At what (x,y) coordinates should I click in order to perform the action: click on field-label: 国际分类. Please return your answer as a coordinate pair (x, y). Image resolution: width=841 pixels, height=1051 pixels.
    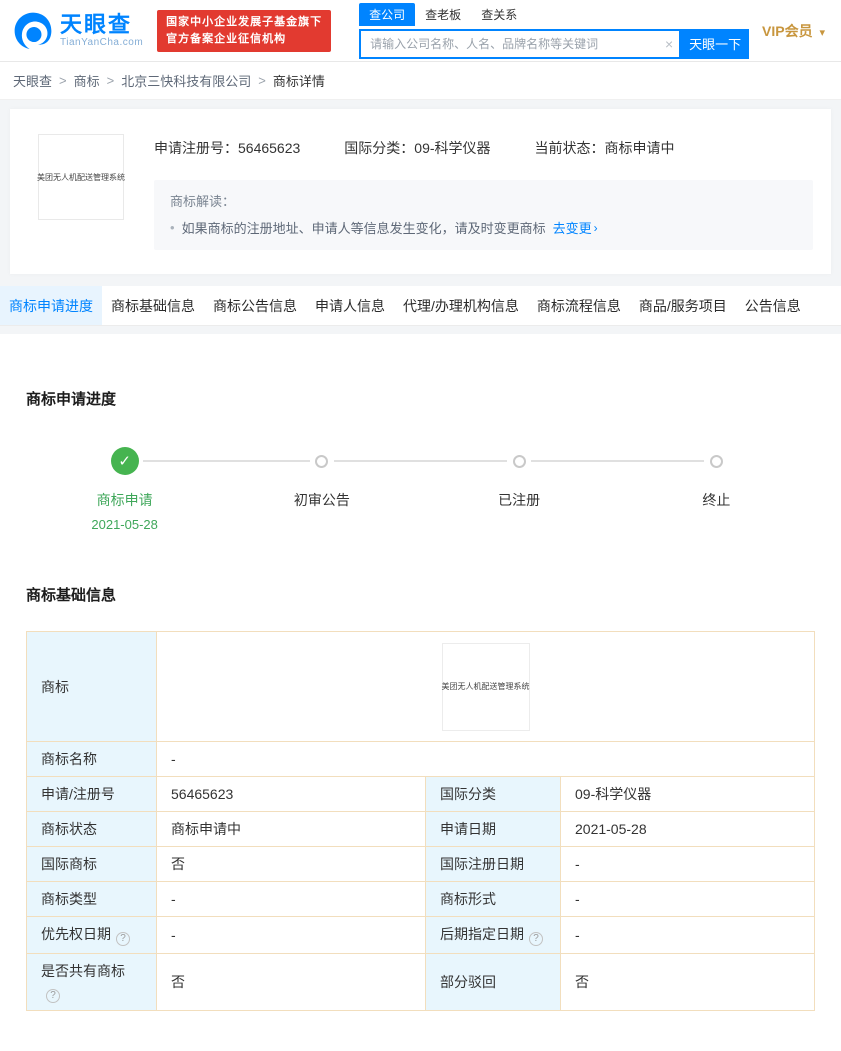
    Looking at the image, I should click on (493, 794).